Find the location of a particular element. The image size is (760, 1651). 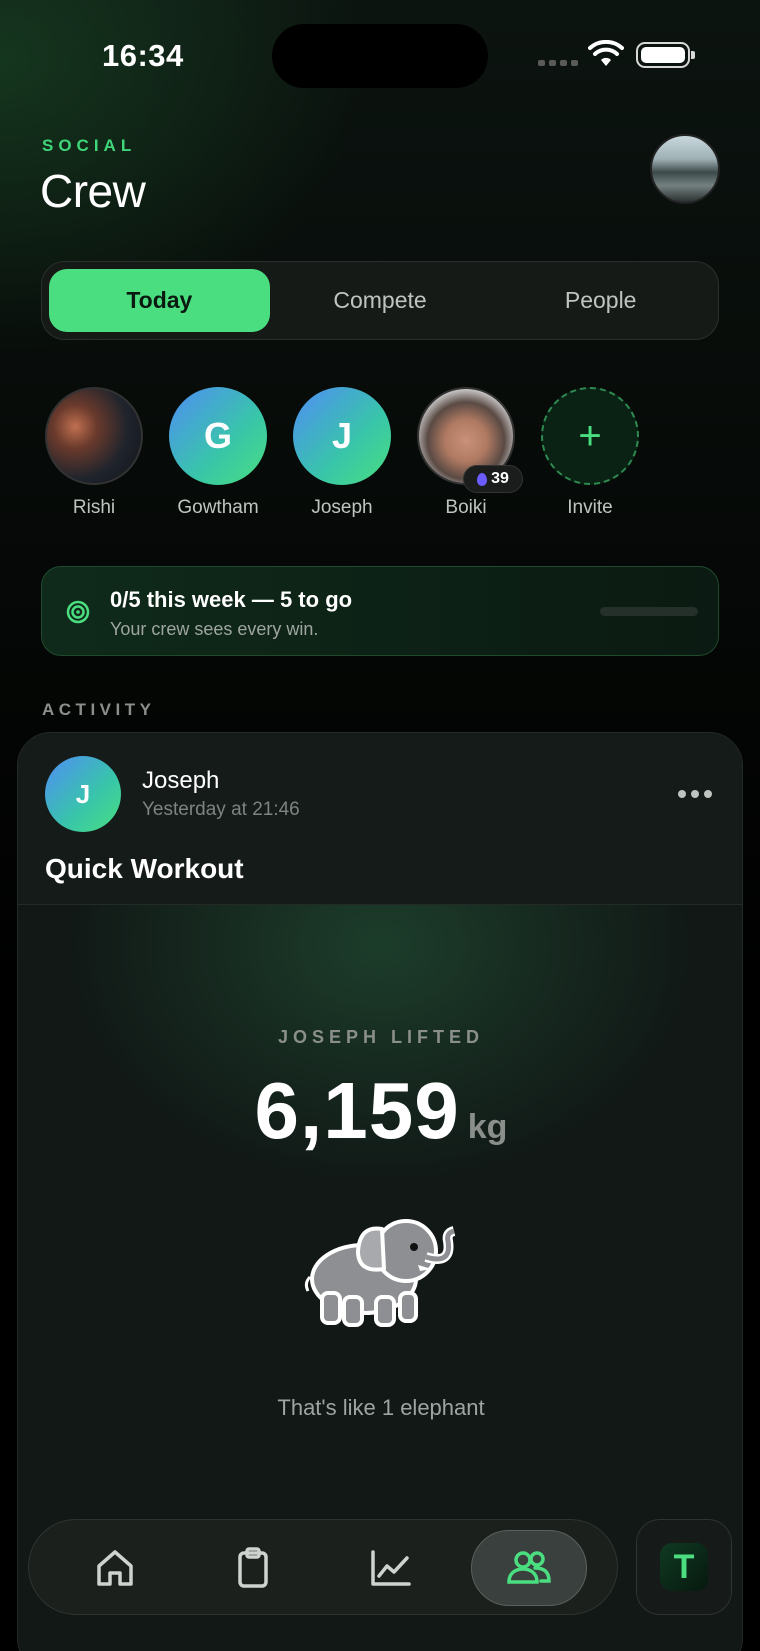

invite-circle: + is located at coordinates (590, 436).